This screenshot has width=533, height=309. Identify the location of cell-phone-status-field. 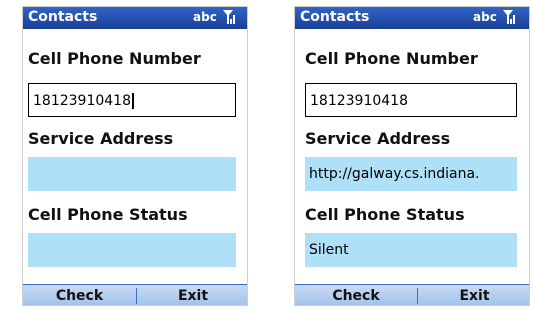
(132, 250).